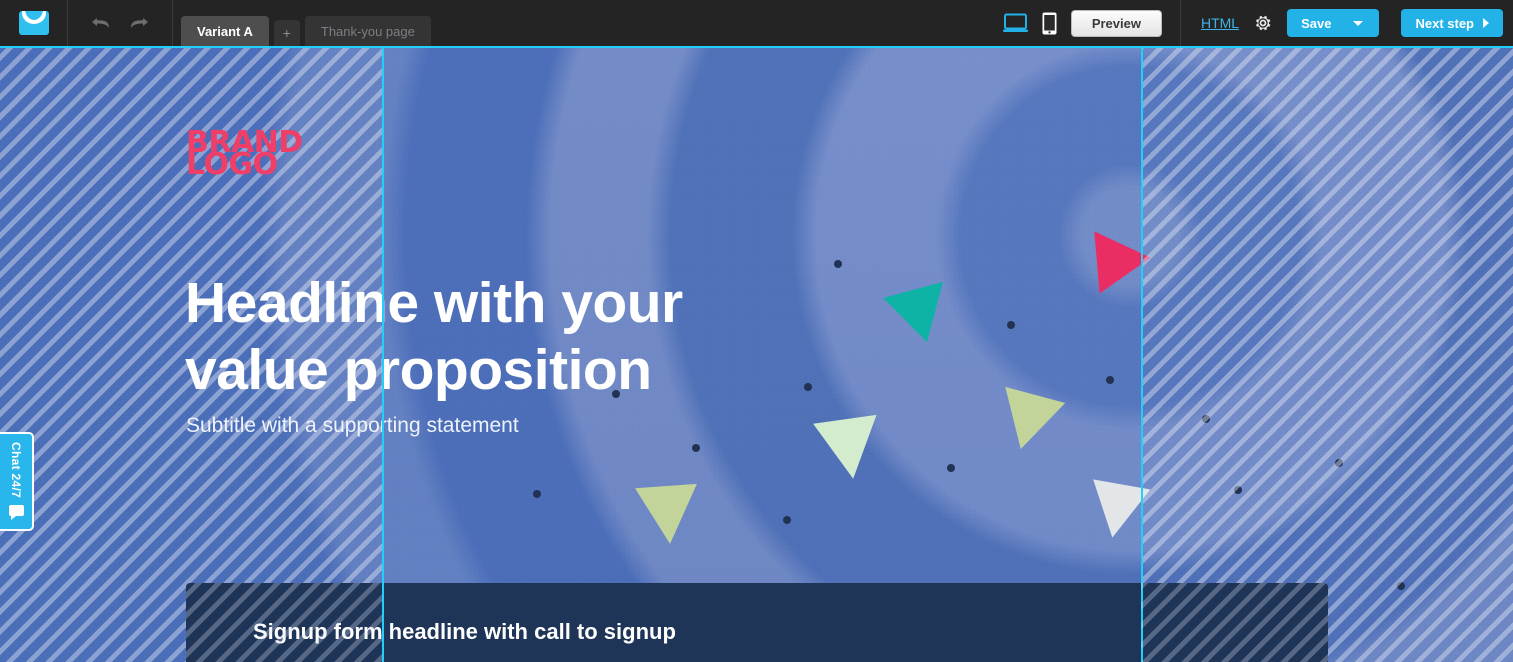 This screenshot has width=1513, height=662. Describe the element at coordinates (1358, 23) in the screenshot. I see `chevron-down-icon` at that location.